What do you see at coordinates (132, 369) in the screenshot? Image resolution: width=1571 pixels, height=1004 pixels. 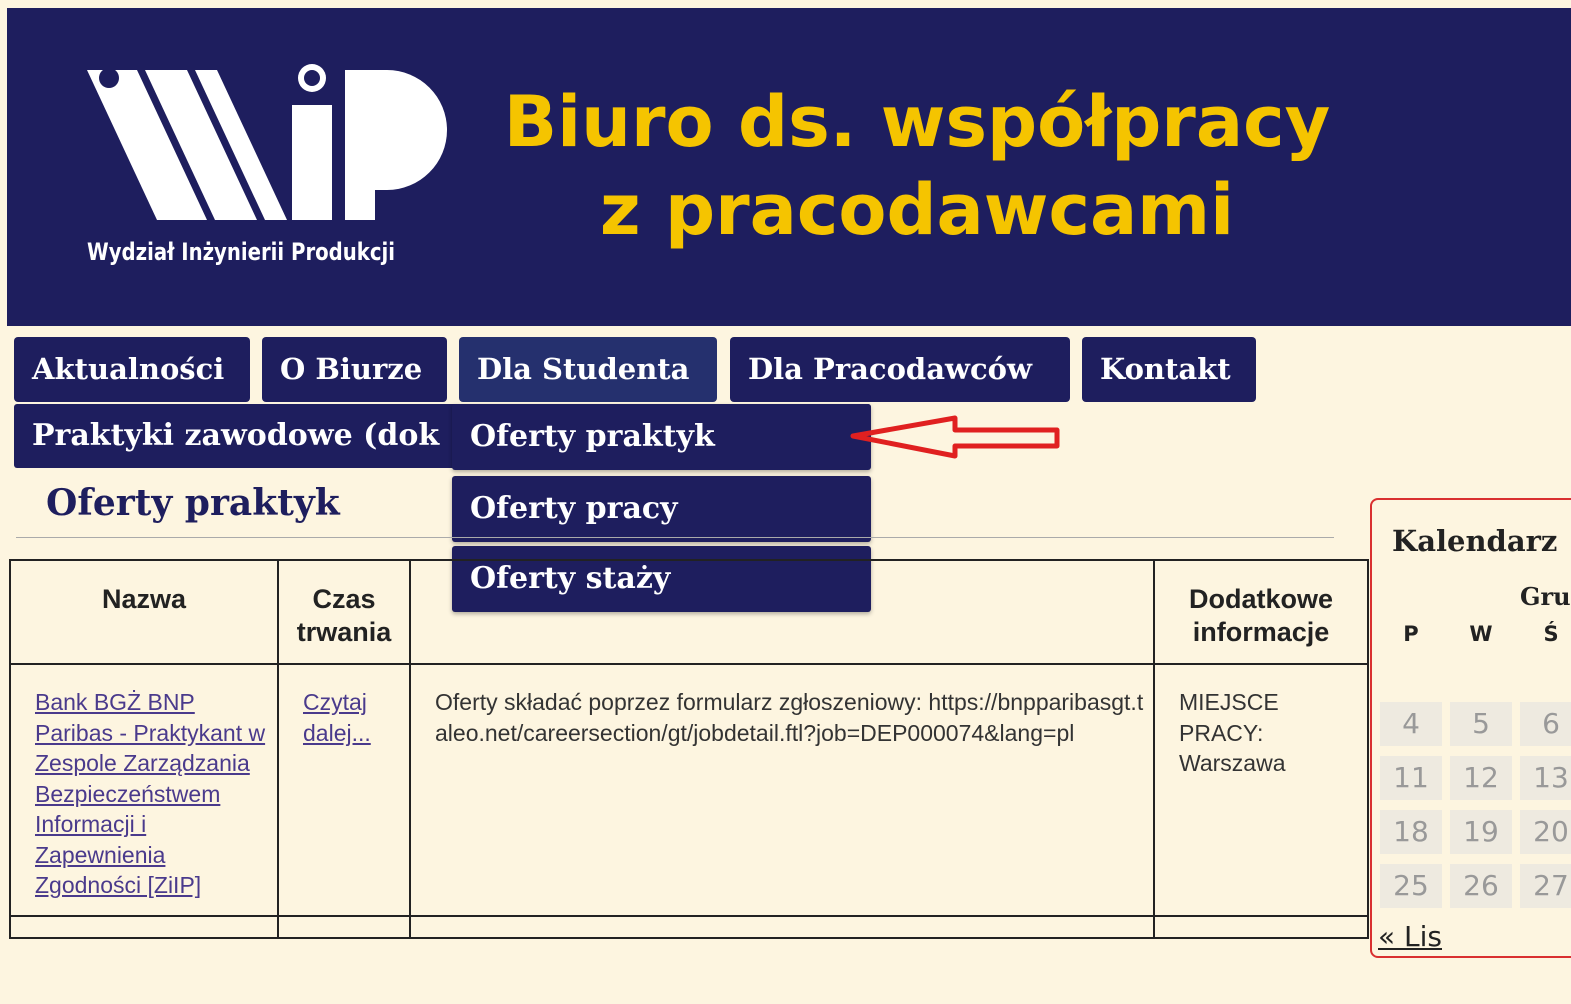 I see `tab-aktualnosci: Aktualności` at bounding box center [132, 369].